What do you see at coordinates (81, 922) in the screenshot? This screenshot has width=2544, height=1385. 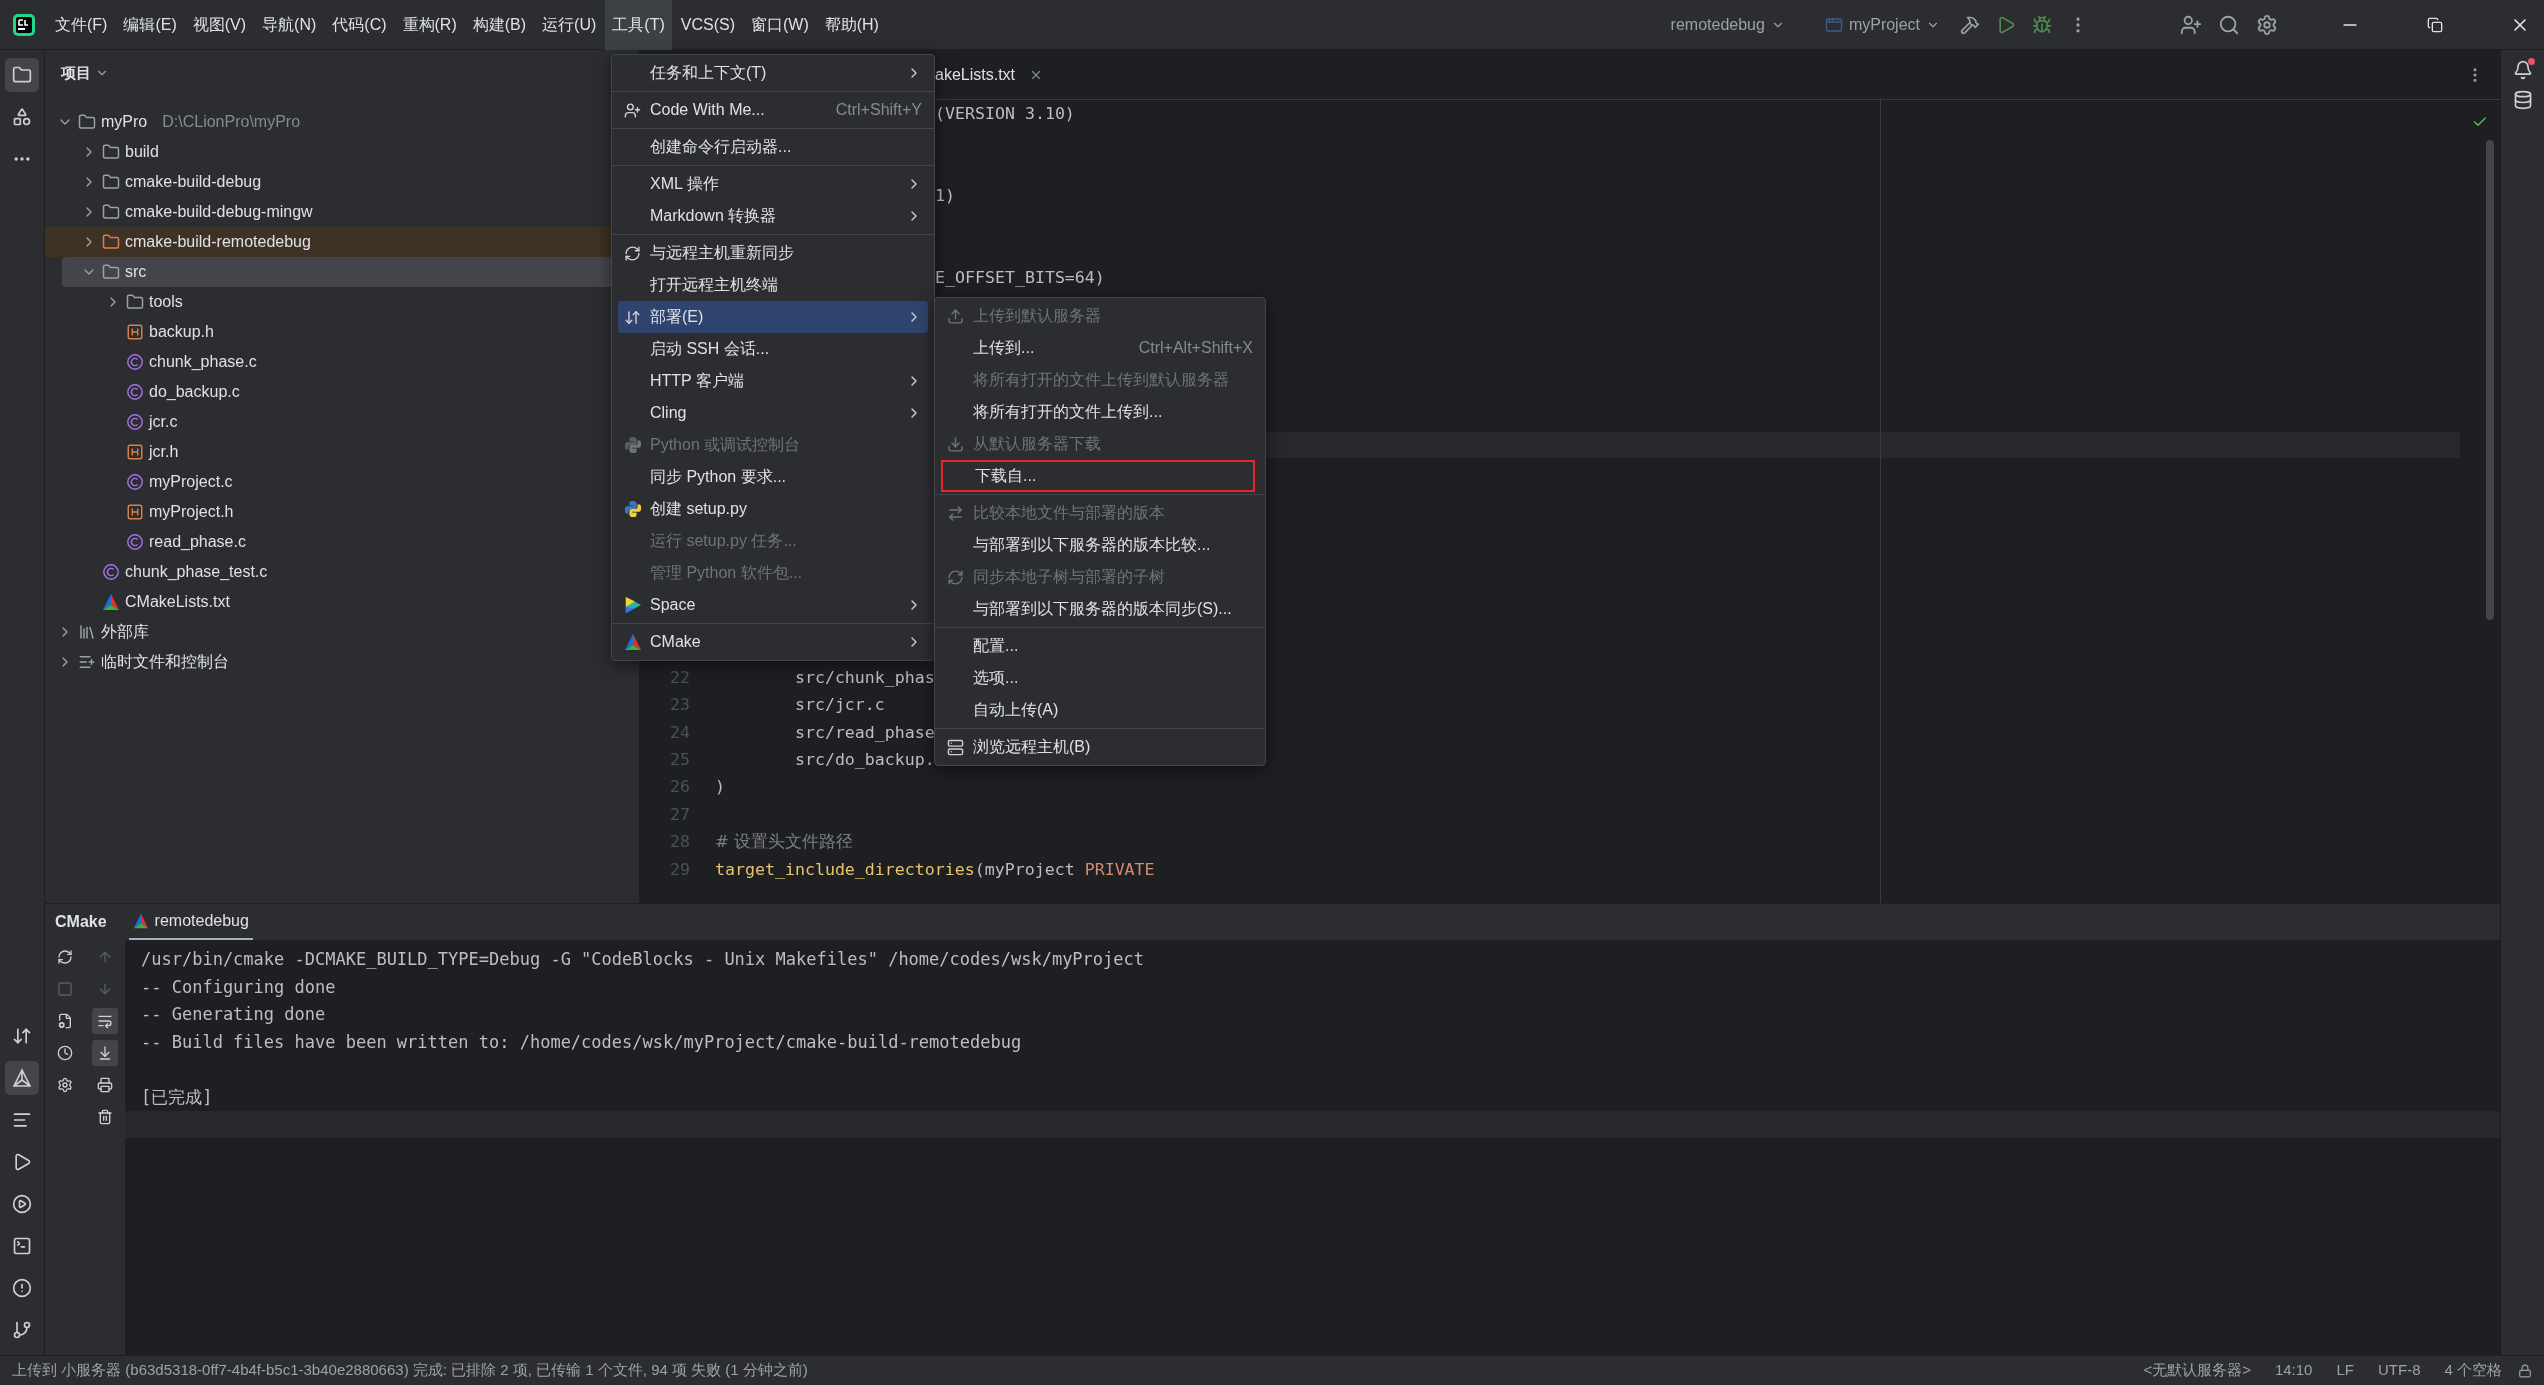 I see `panel-title: CMake` at bounding box center [81, 922].